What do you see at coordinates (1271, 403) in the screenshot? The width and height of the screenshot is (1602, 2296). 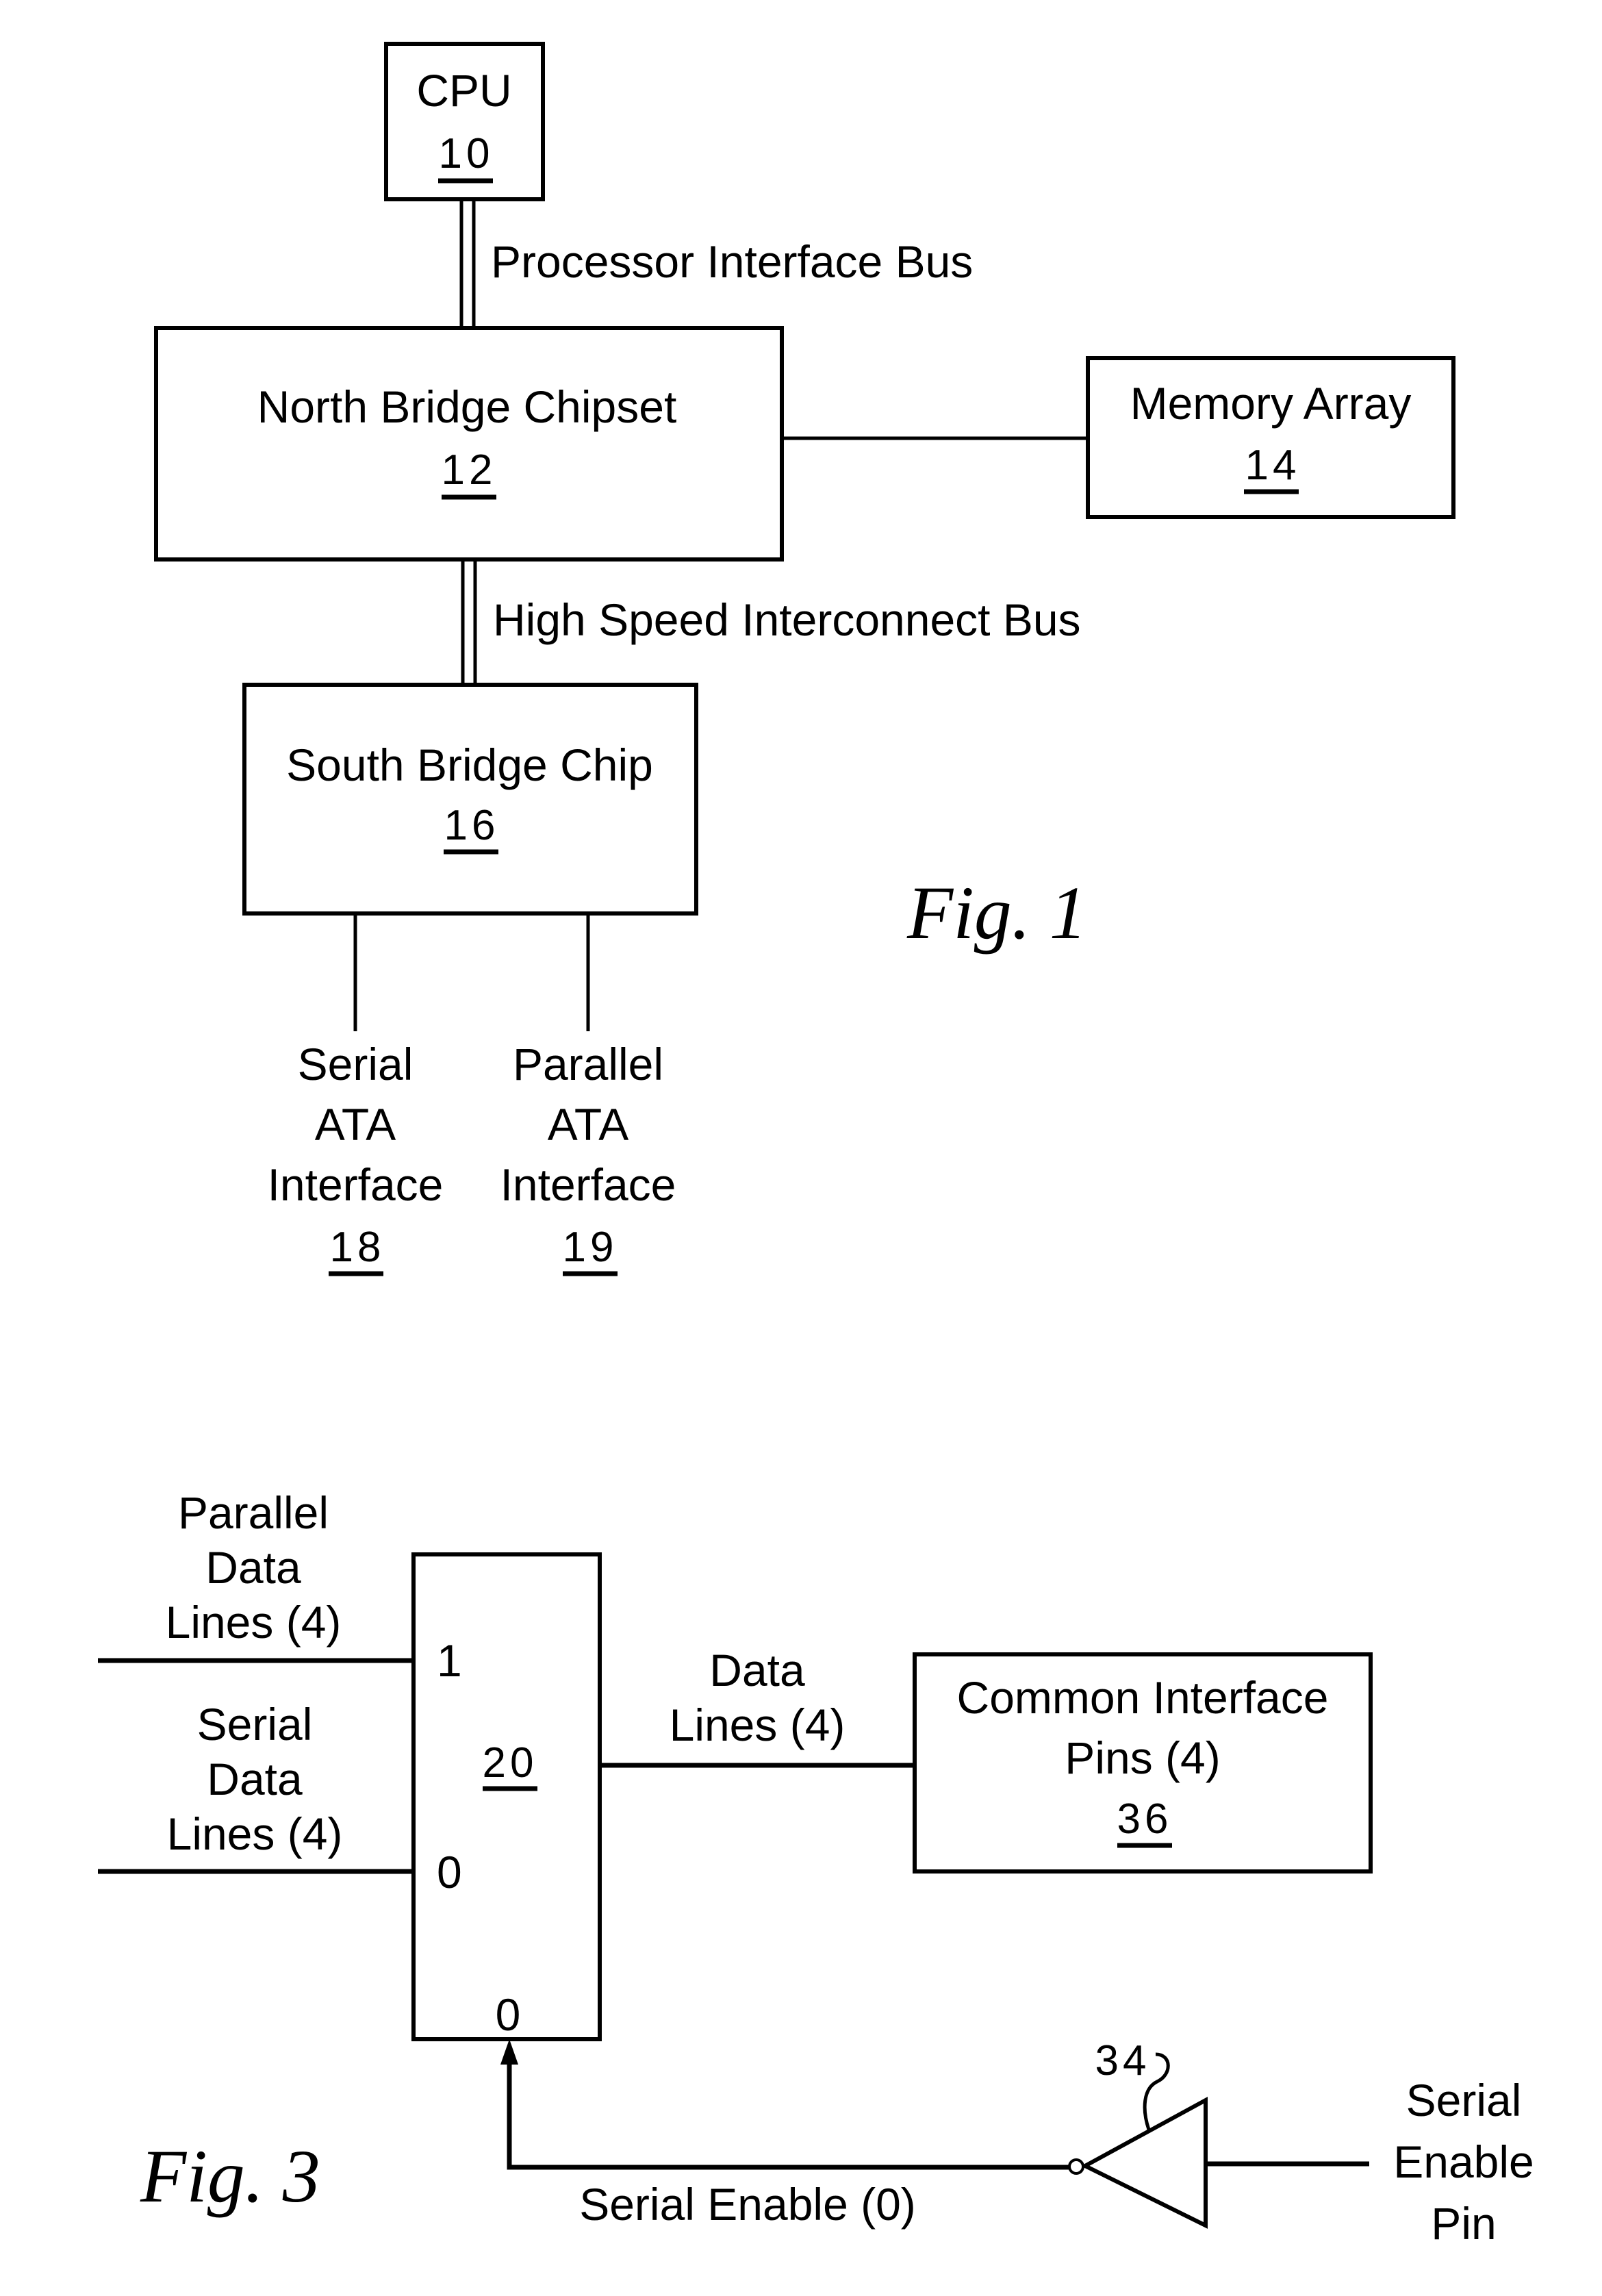 I see `memory-array-label: Memory Array` at bounding box center [1271, 403].